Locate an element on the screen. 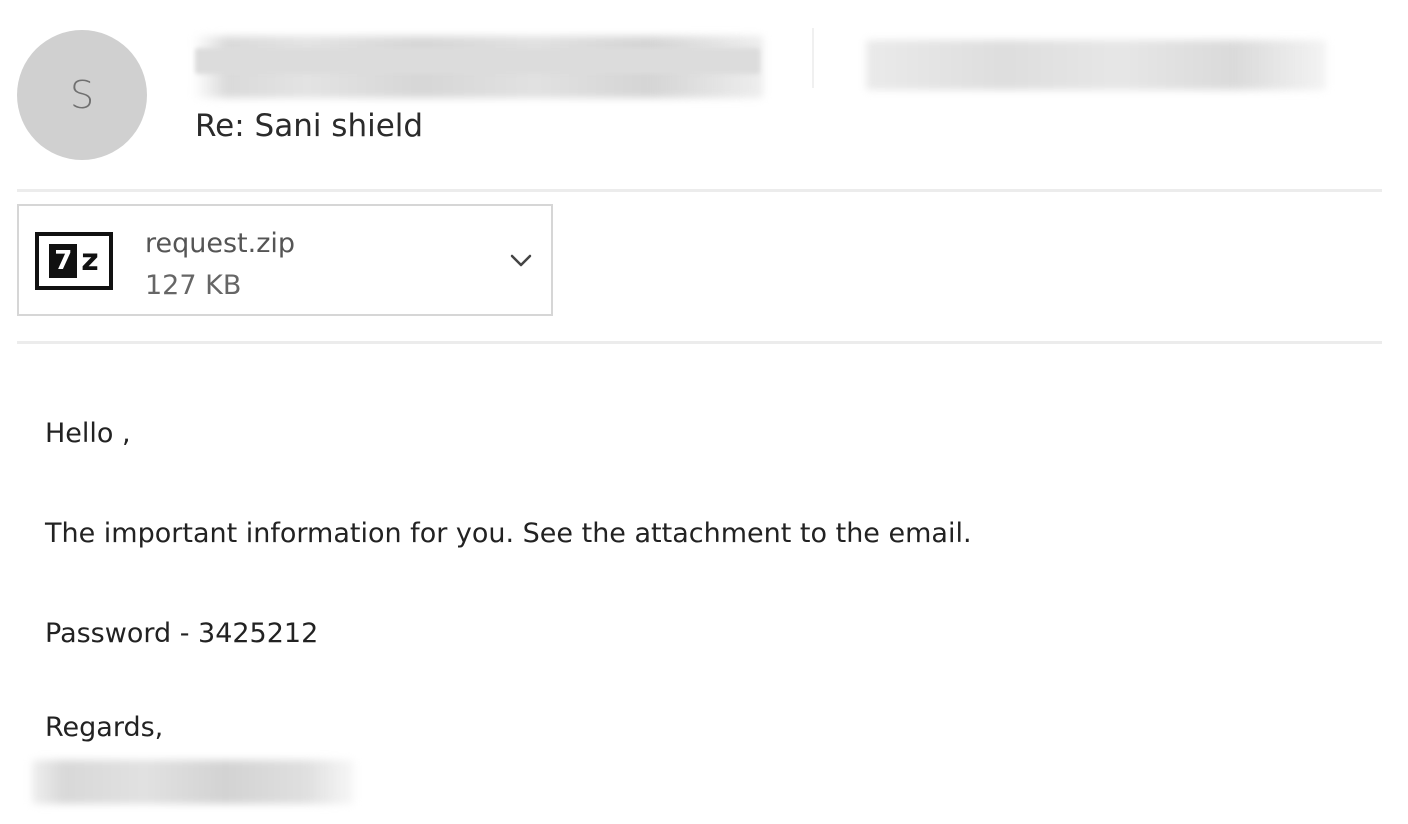  avatar-initial: S is located at coordinates (82, 95).